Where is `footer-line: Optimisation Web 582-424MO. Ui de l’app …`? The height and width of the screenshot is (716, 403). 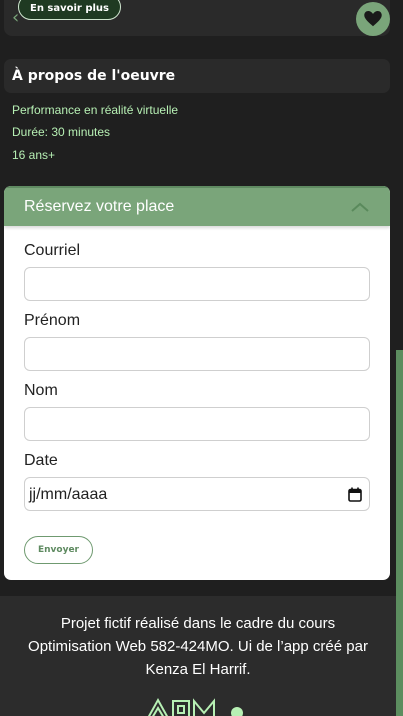 footer-line: Optimisation Web 582-424MO. Ui de l’app … is located at coordinates (198, 646).